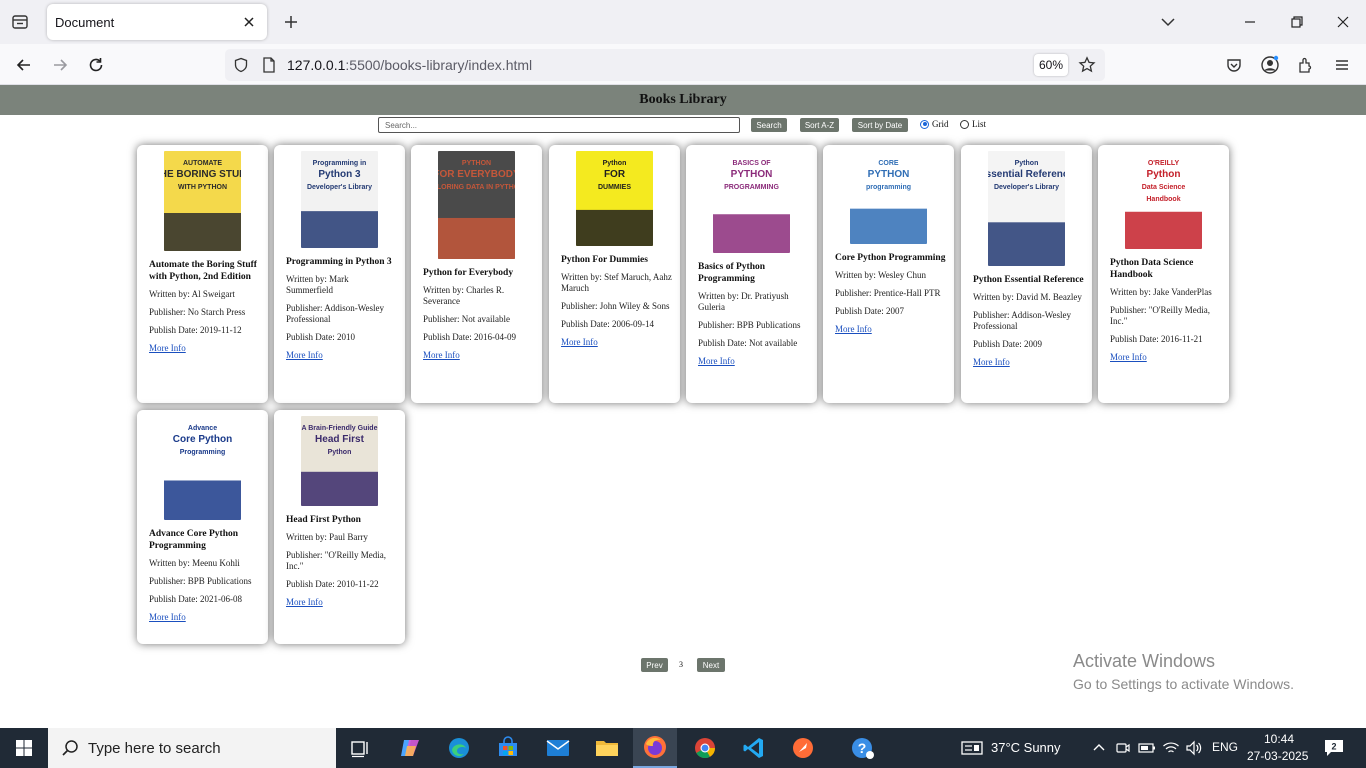 This screenshot has width=1366, height=768. What do you see at coordinates (1087, 65) in the screenshot?
I see `bookmark-star-icon` at bounding box center [1087, 65].